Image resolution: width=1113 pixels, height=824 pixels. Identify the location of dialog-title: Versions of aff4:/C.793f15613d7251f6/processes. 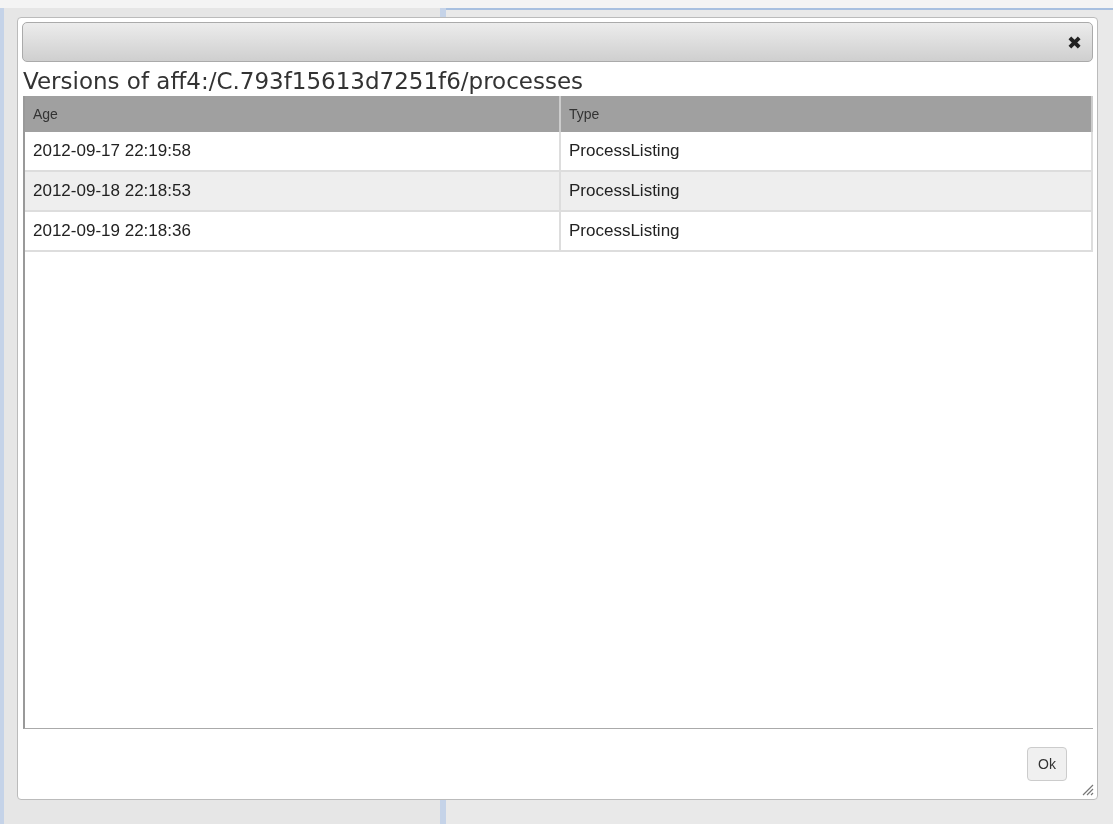
(303, 81).